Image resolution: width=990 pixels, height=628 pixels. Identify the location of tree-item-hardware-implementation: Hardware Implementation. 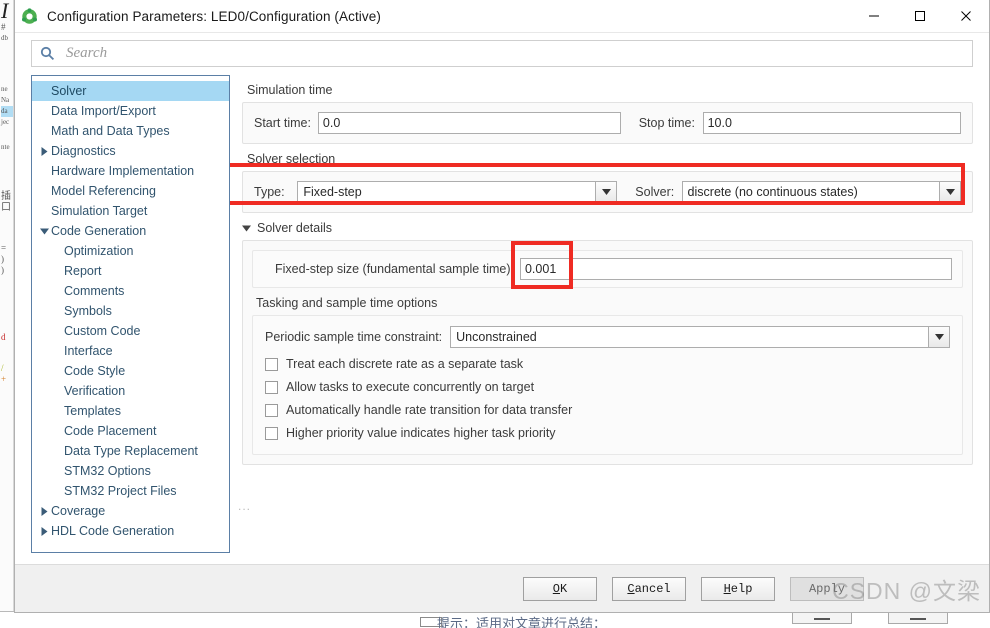
(130, 171).